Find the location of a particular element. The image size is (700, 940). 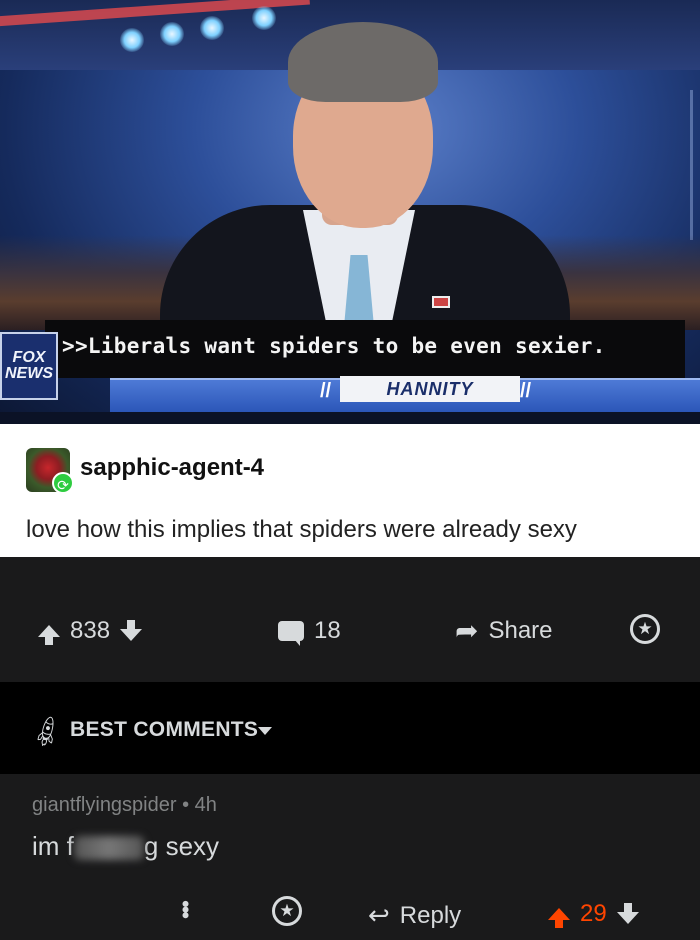

chevron-down-icon is located at coordinates (265, 731).